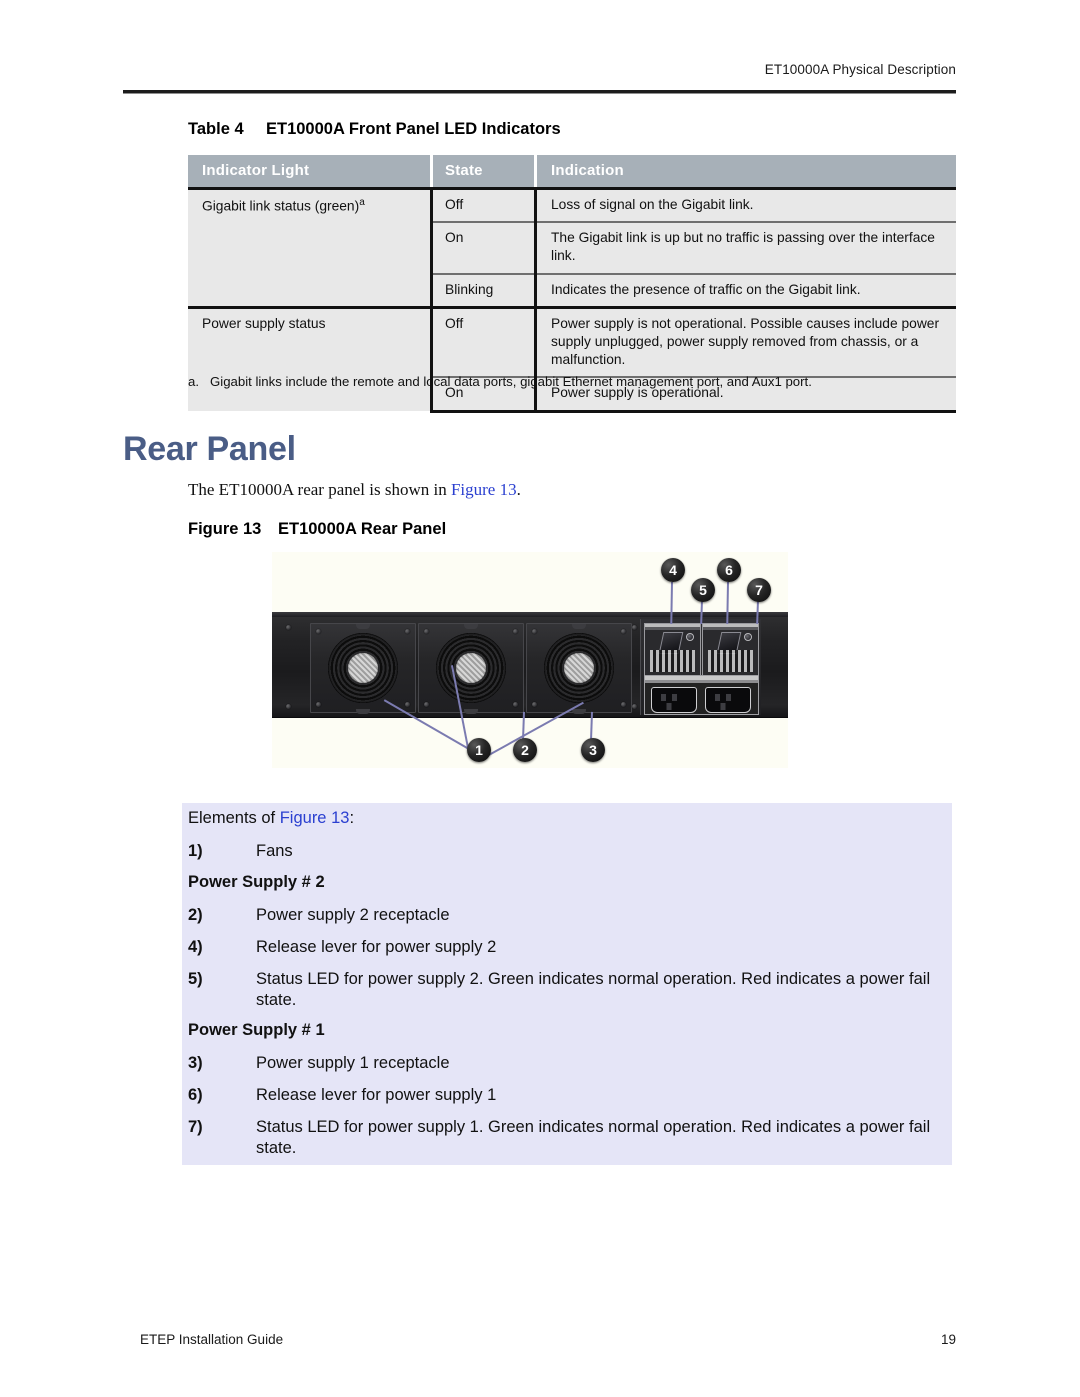  What do you see at coordinates (479, 750) in the screenshot?
I see `figure-callout-1: 1` at bounding box center [479, 750].